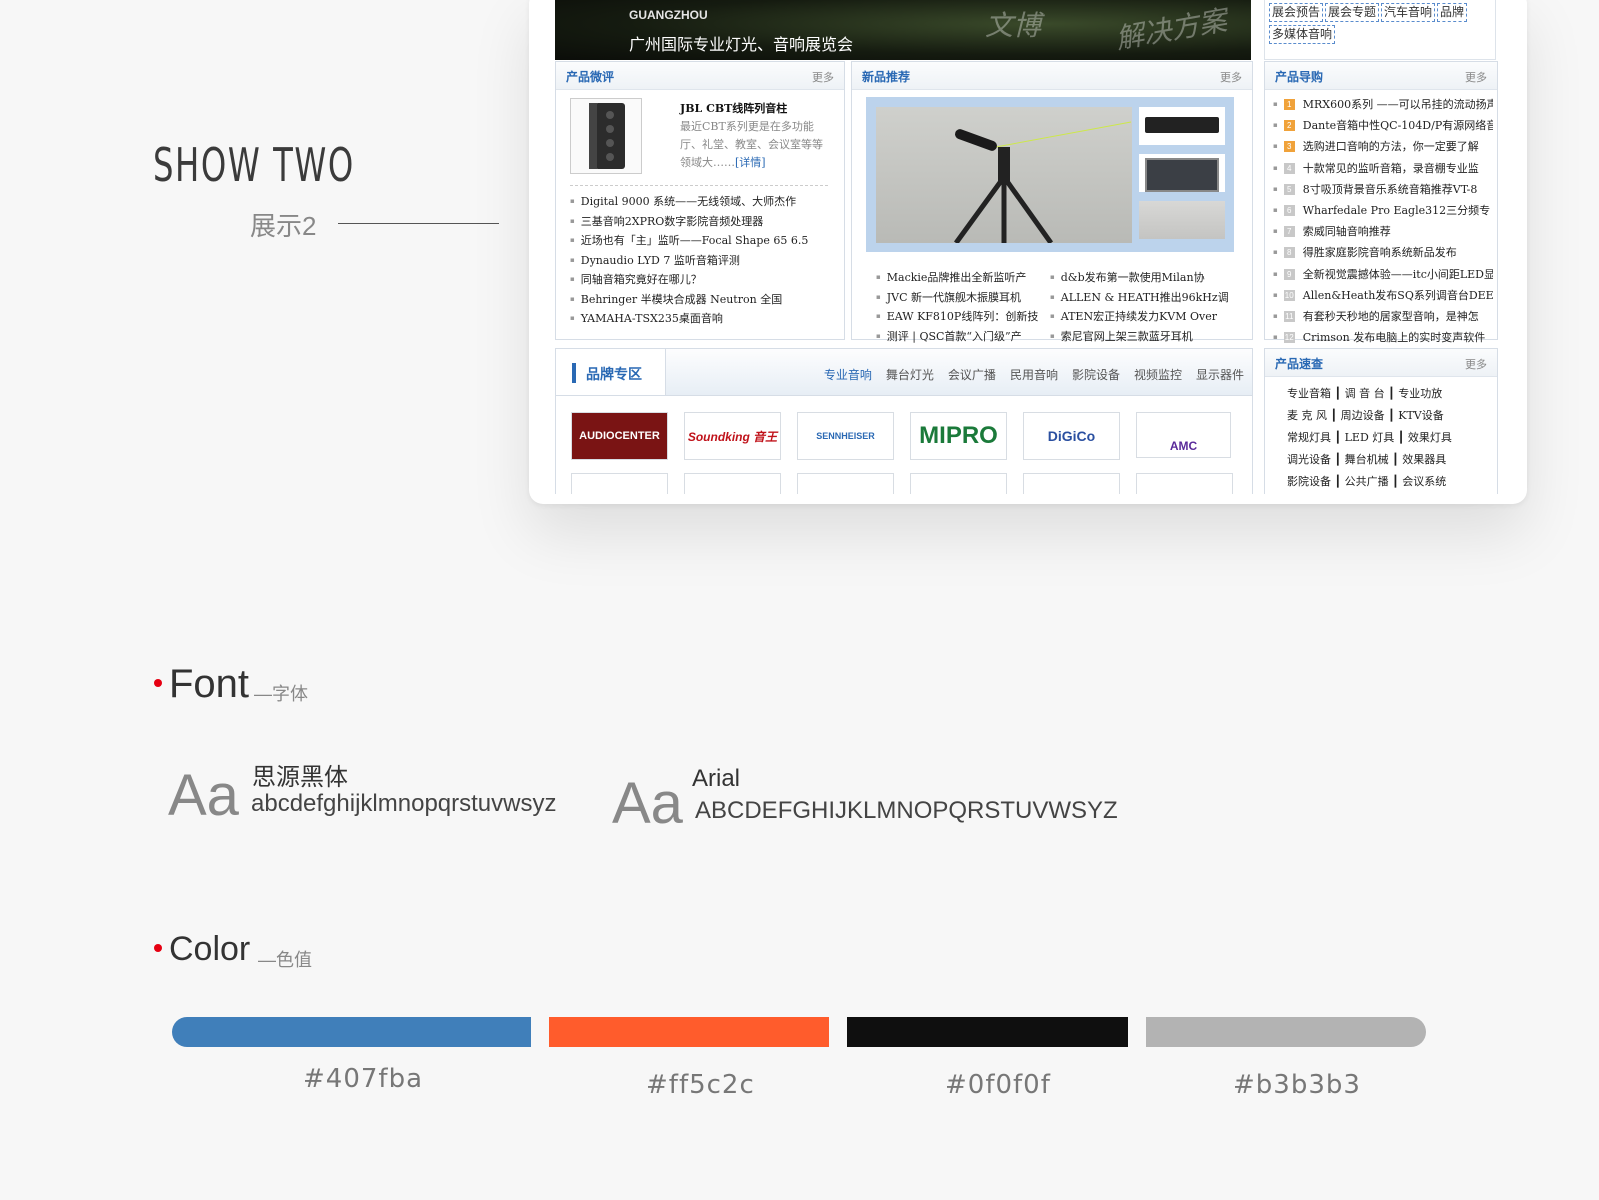 The height and width of the screenshot is (1200, 1599). What do you see at coordinates (1071, 436) in the screenshot?
I see `brand-logo-digico: DiGiCo` at bounding box center [1071, 436].